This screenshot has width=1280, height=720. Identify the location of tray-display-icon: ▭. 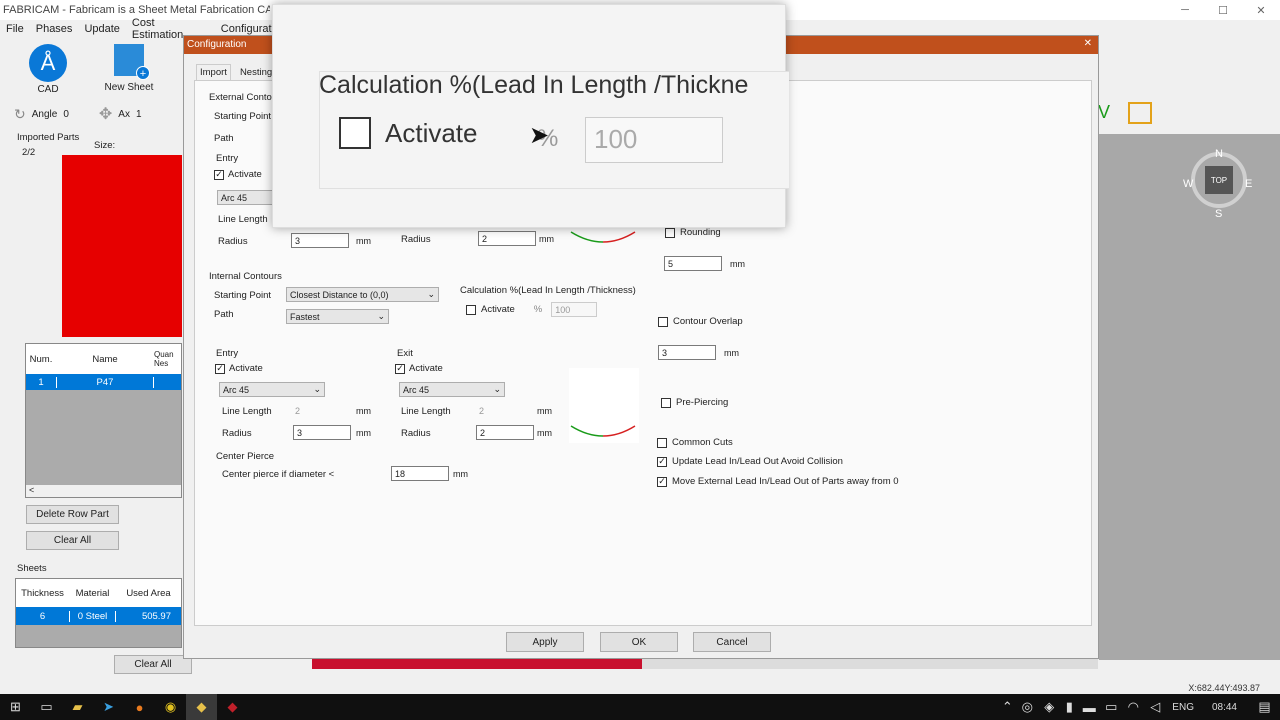
(1111, 707).